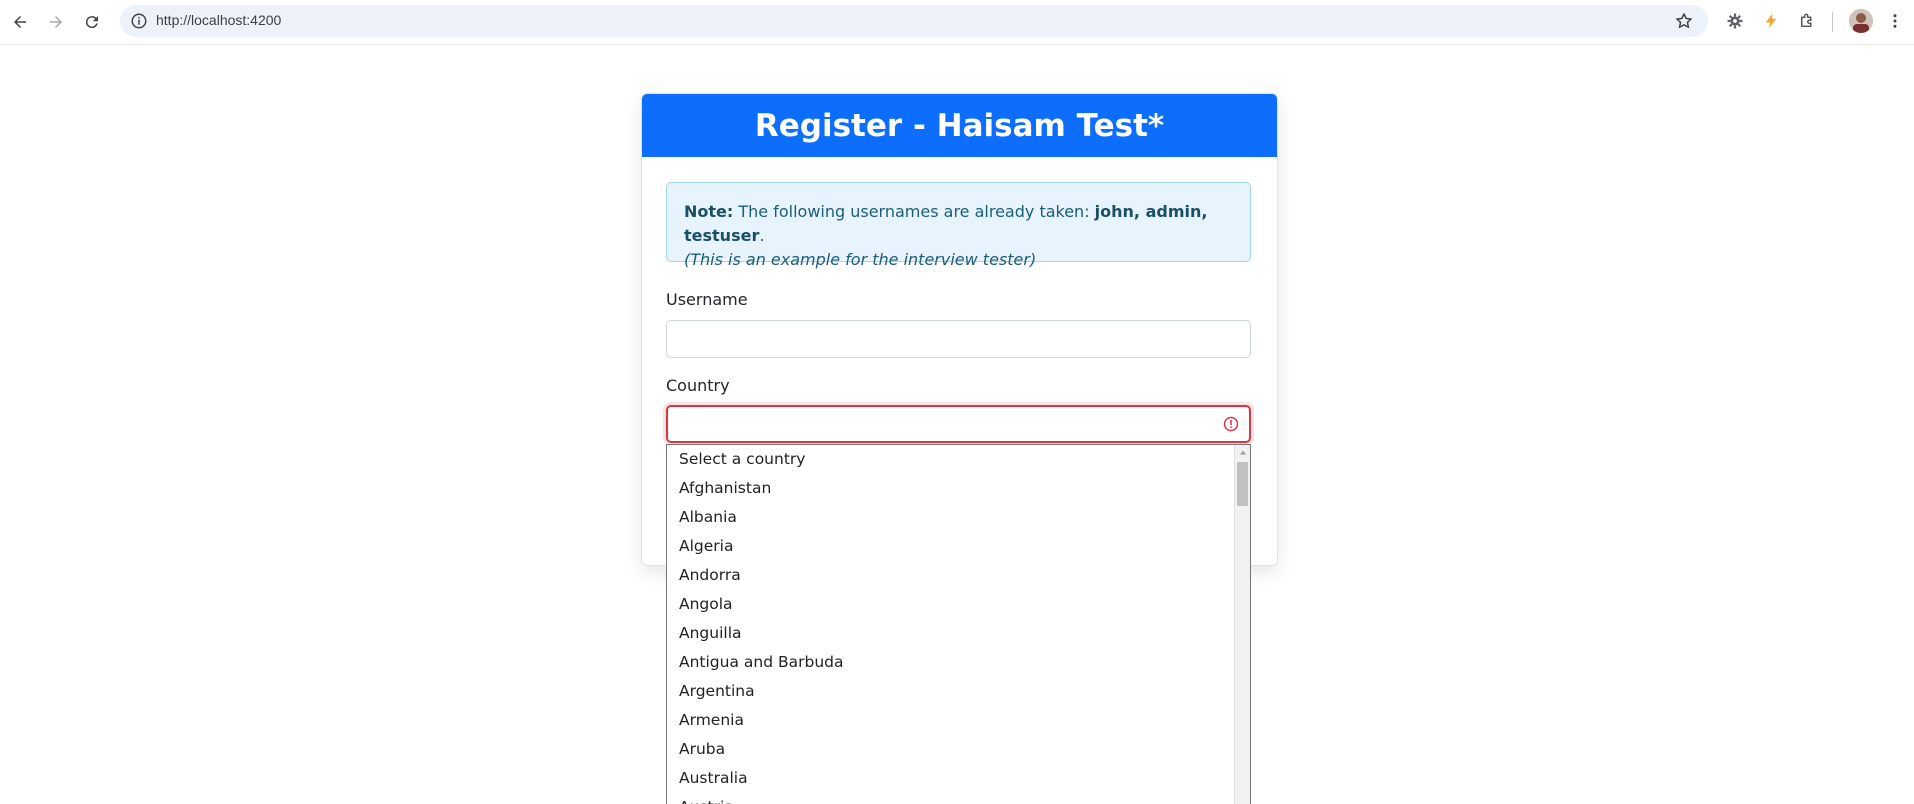  What do you see at coordinates (20, 22) in the screenshot?
I see `back-arrow-icon` at bounding box center [20, 22].